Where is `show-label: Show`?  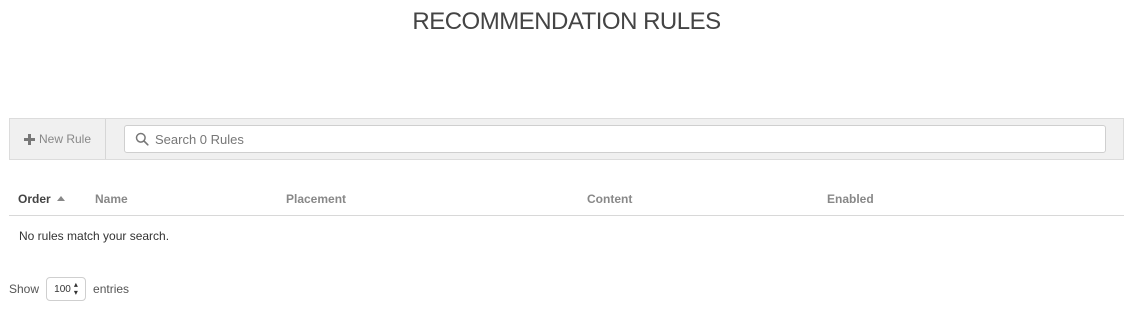
show-label: Show is located at coordinates (24, 289).